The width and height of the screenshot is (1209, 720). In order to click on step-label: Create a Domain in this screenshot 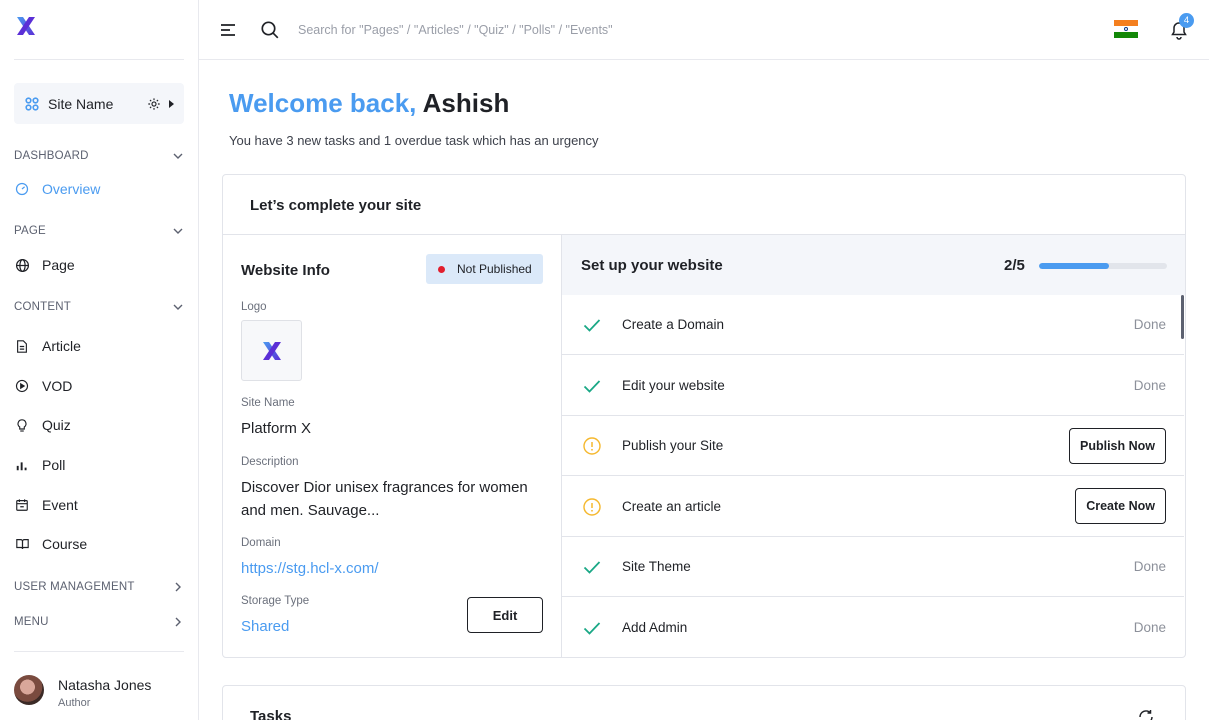, I will do `click(673, 324)`.